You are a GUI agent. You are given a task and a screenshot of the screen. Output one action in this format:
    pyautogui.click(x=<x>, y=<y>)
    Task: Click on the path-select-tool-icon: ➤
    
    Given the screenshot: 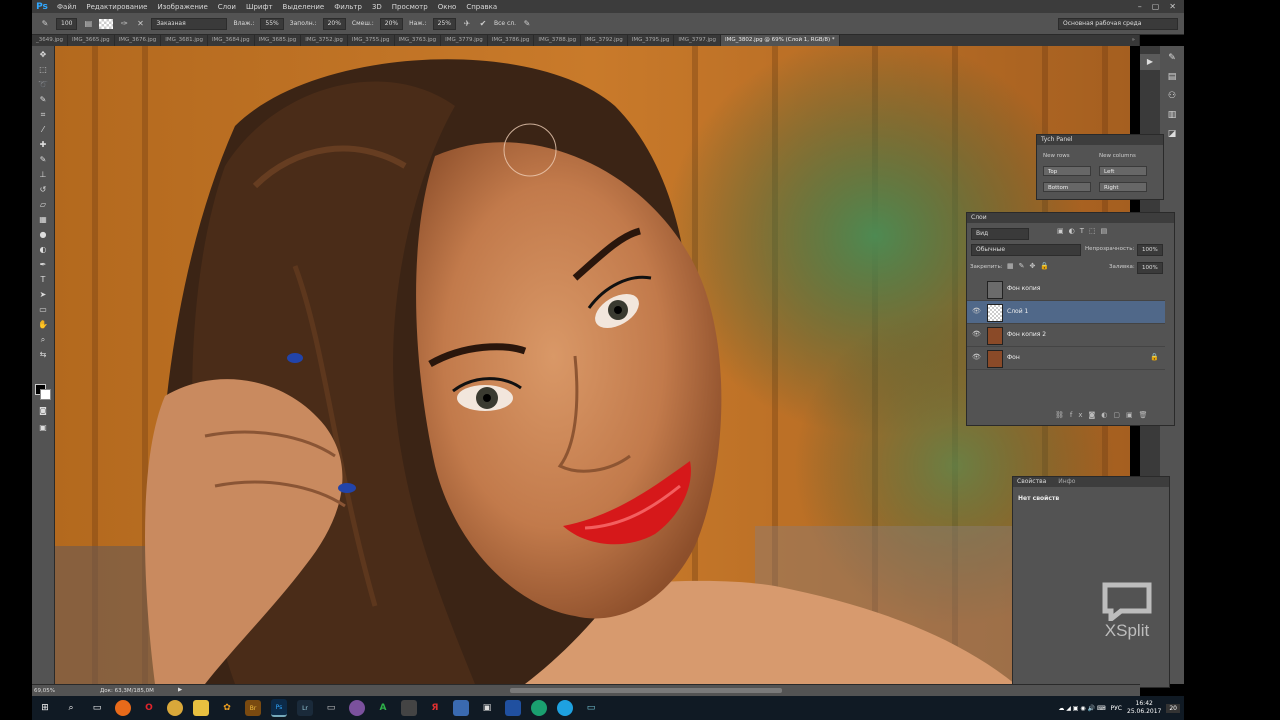 What is the action you would take?
    pyautogui.click(x=43, y=294)
    